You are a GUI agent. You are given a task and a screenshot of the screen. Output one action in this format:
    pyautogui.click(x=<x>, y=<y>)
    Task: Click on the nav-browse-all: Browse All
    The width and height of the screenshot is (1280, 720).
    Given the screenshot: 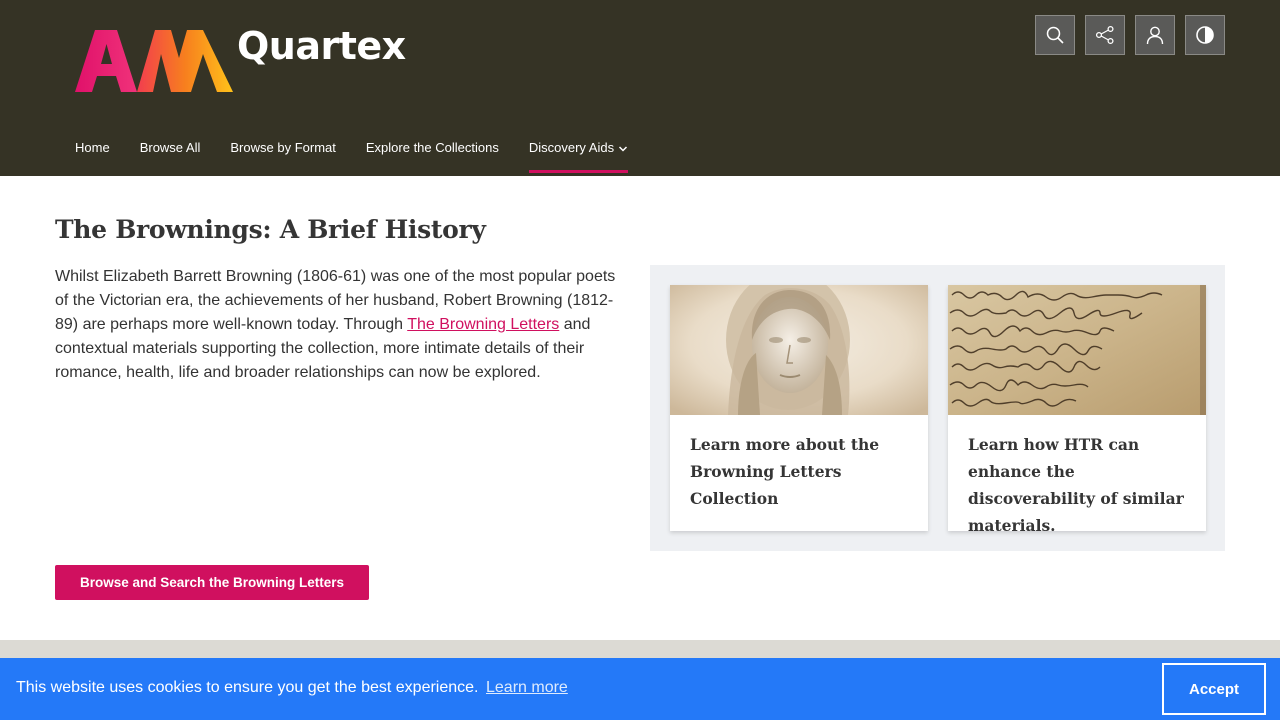 What is the action you would take?
    pyautogui.click(x=170, y=148)
    